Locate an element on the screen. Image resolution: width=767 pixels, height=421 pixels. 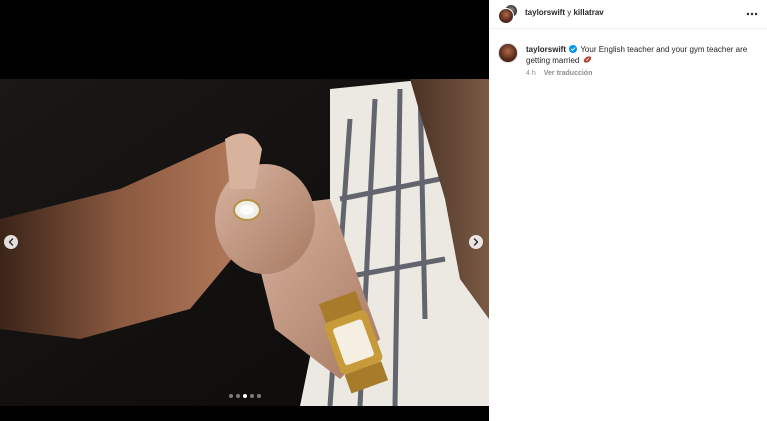
chevron-left-icon is located at coordinates (11, 242).